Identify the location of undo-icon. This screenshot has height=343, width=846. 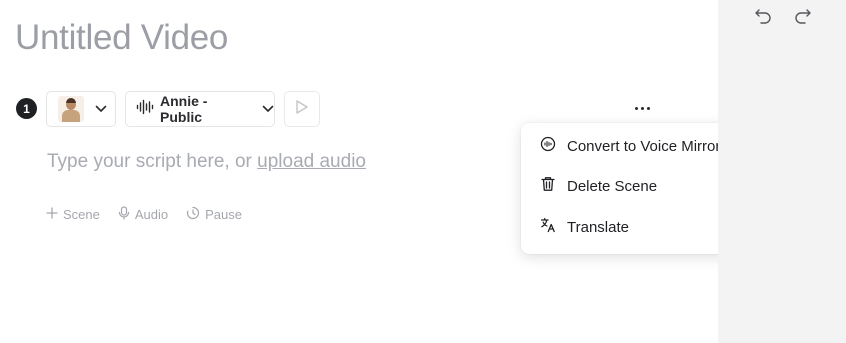
(763, 19).